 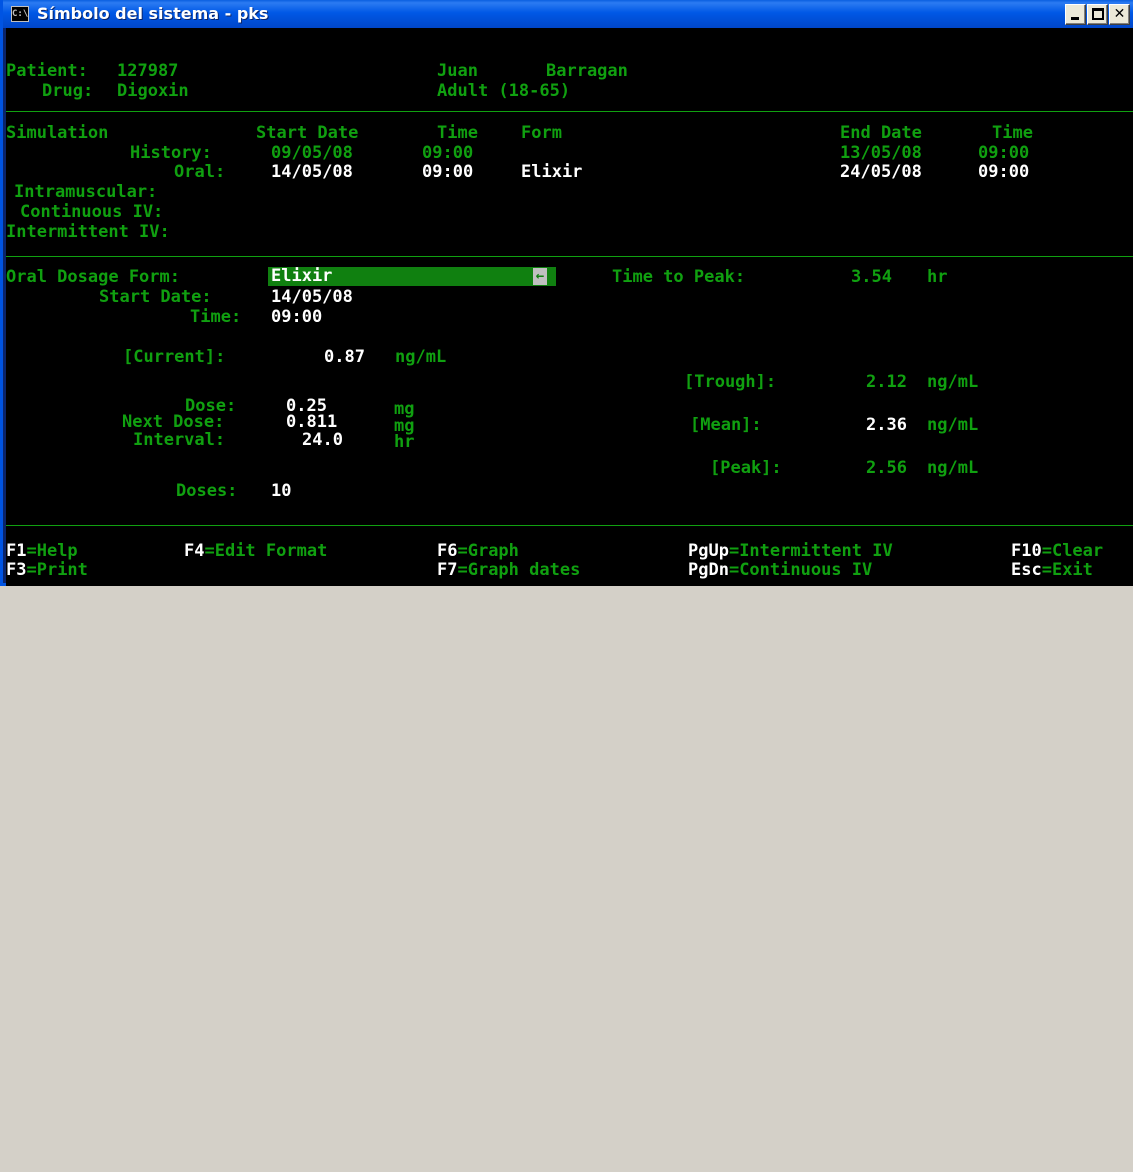 I want to click on maximize-icon, so click(x=1098, y=14).